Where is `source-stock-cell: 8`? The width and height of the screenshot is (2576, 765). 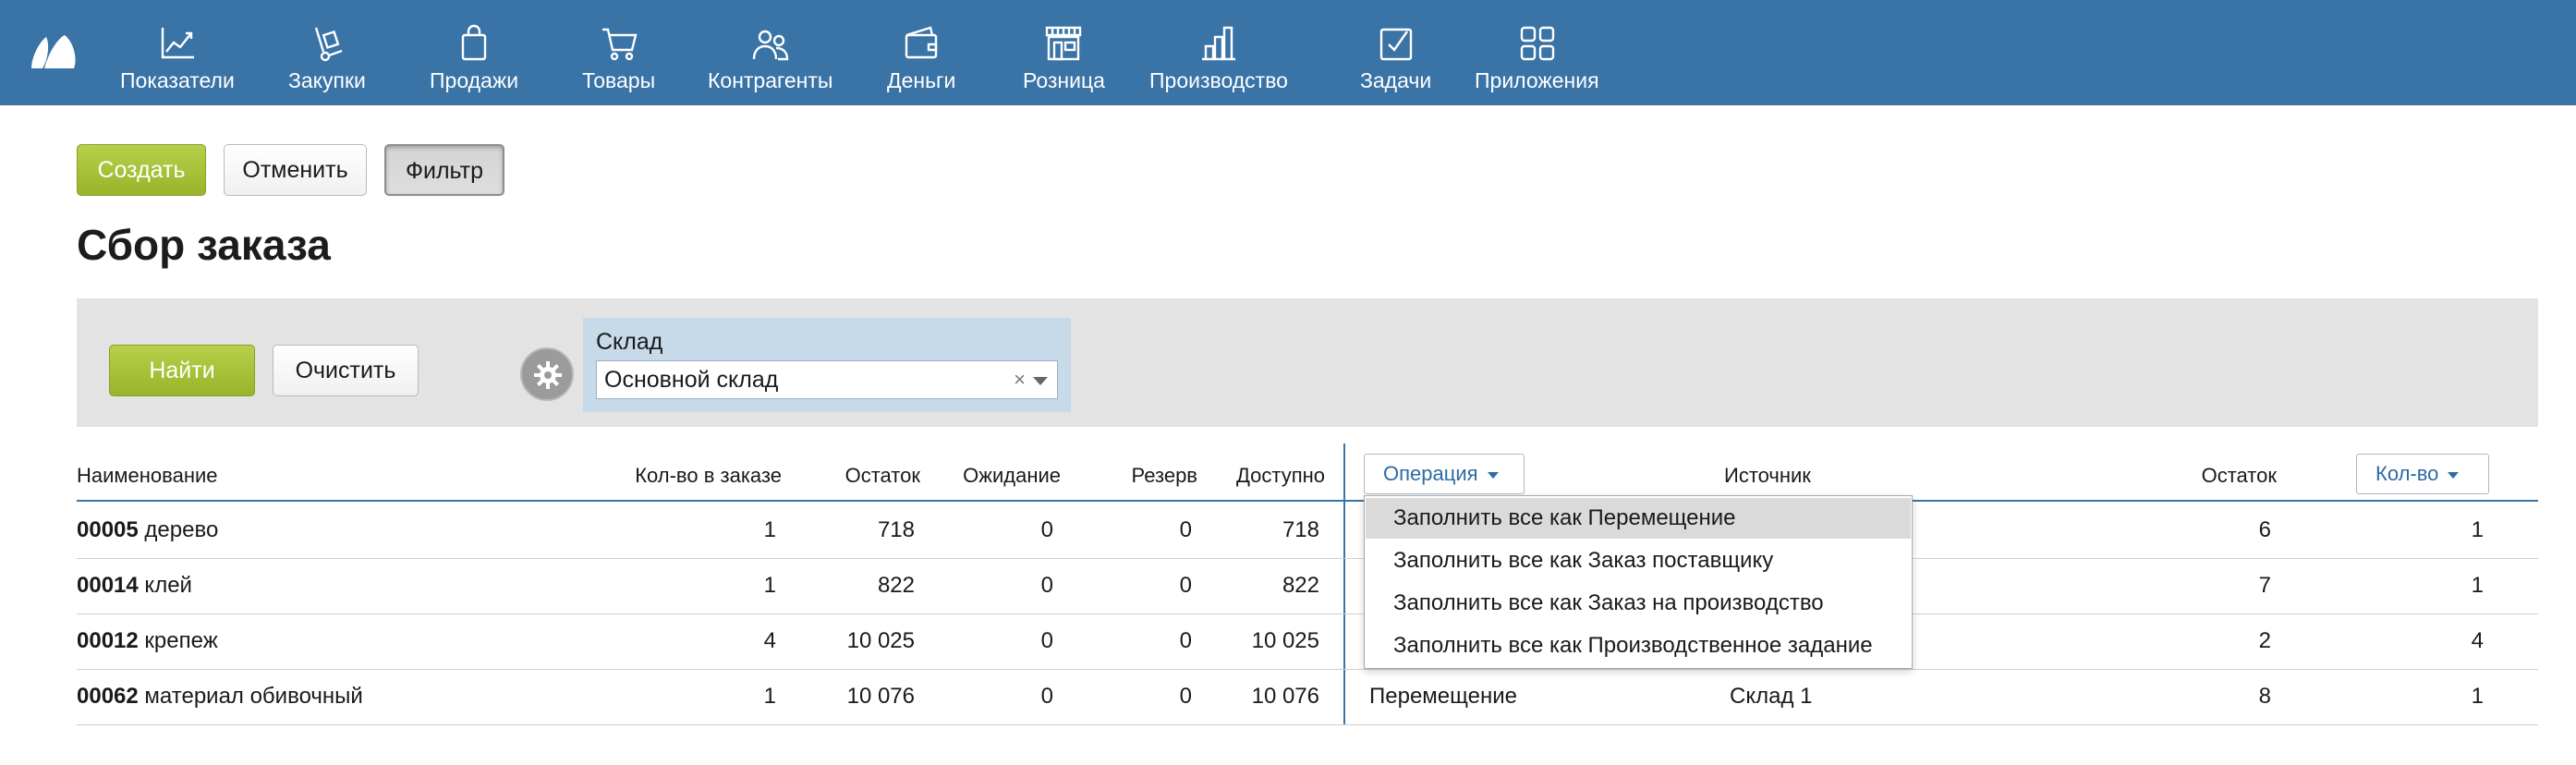
source-stock-cell: 8 is located at coordinates (2264, 696).